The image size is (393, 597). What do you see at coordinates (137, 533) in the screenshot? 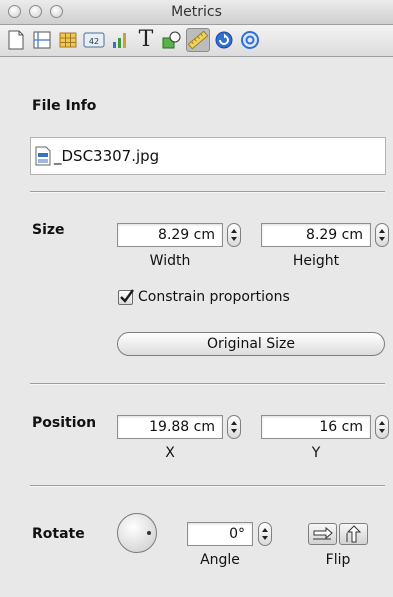
I see `rotation-wheel` at bounding box center [137, 533].